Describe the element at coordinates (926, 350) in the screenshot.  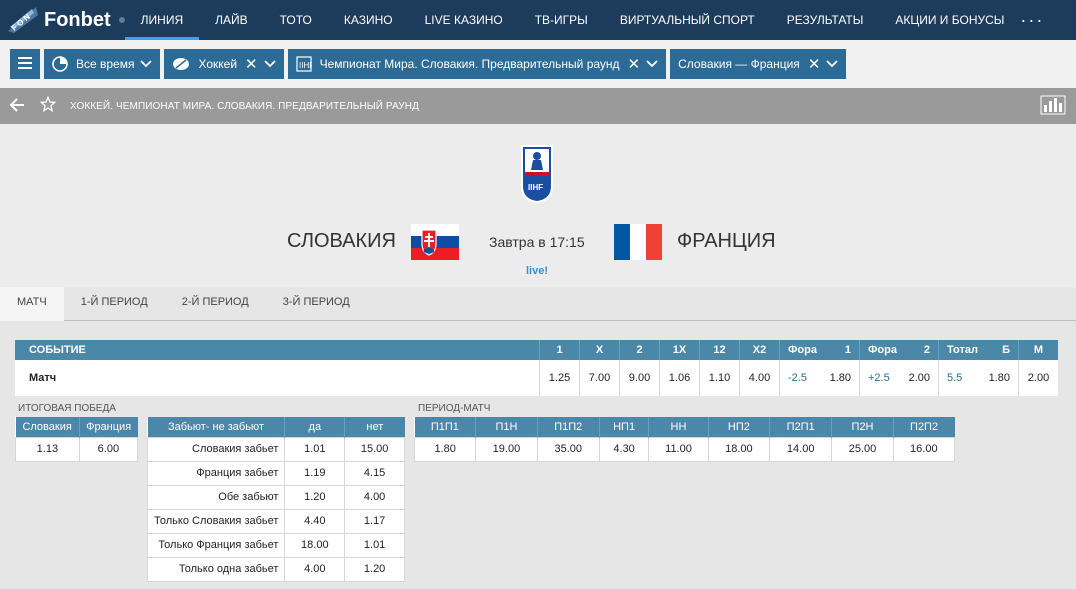
I see `col-handicap-team: 2` at that location.